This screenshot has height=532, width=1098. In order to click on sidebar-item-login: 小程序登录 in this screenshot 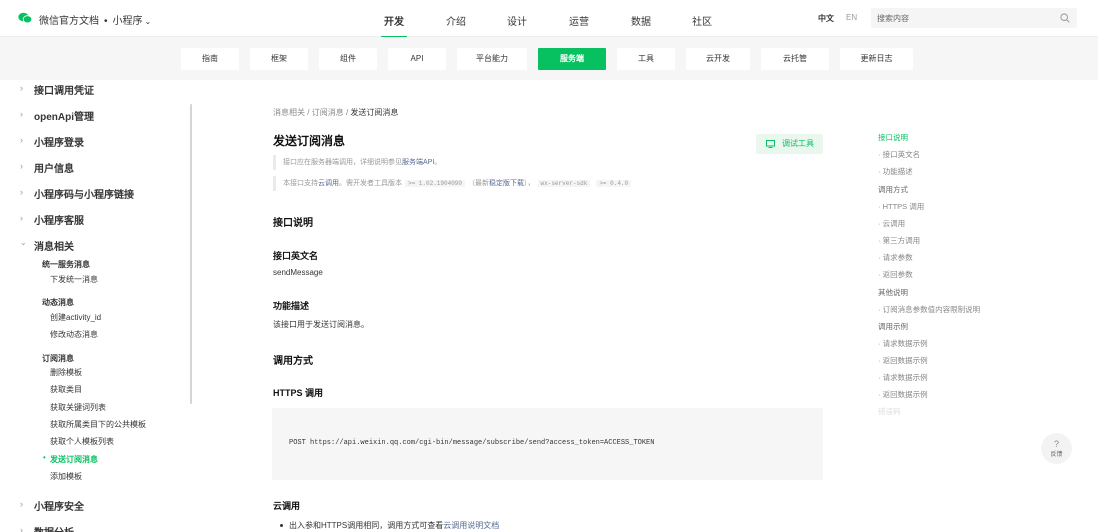, I will do `click(59, 141)`.